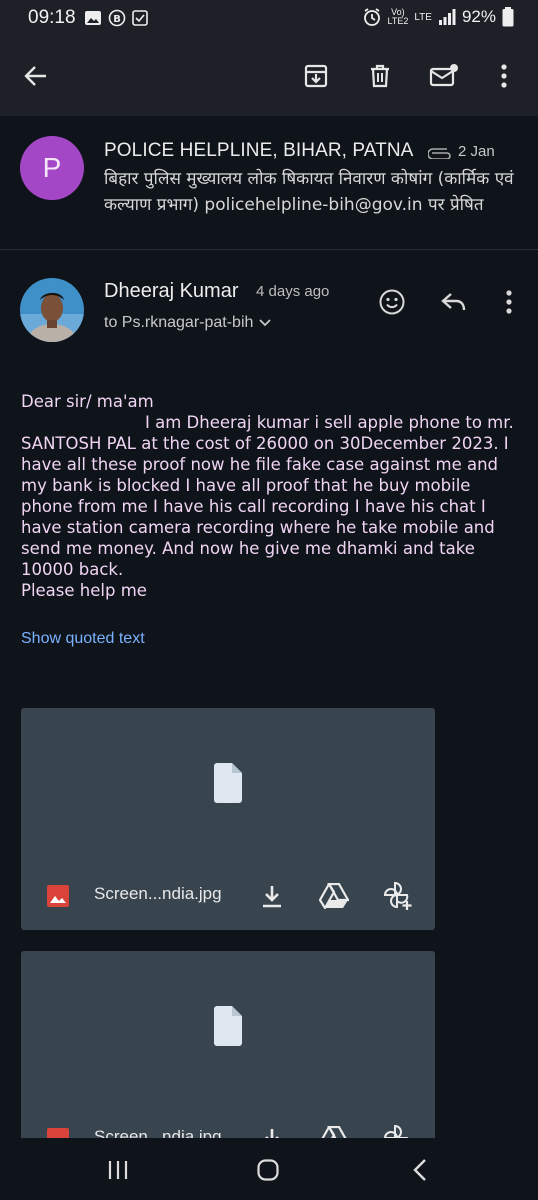 Image resolution: width=538 pixels, height=1200 pixels. Describe the element at coordinates (228, 896) in the screenshot. I see `attachment-footer: Screen...ndia.jpg` at that location.